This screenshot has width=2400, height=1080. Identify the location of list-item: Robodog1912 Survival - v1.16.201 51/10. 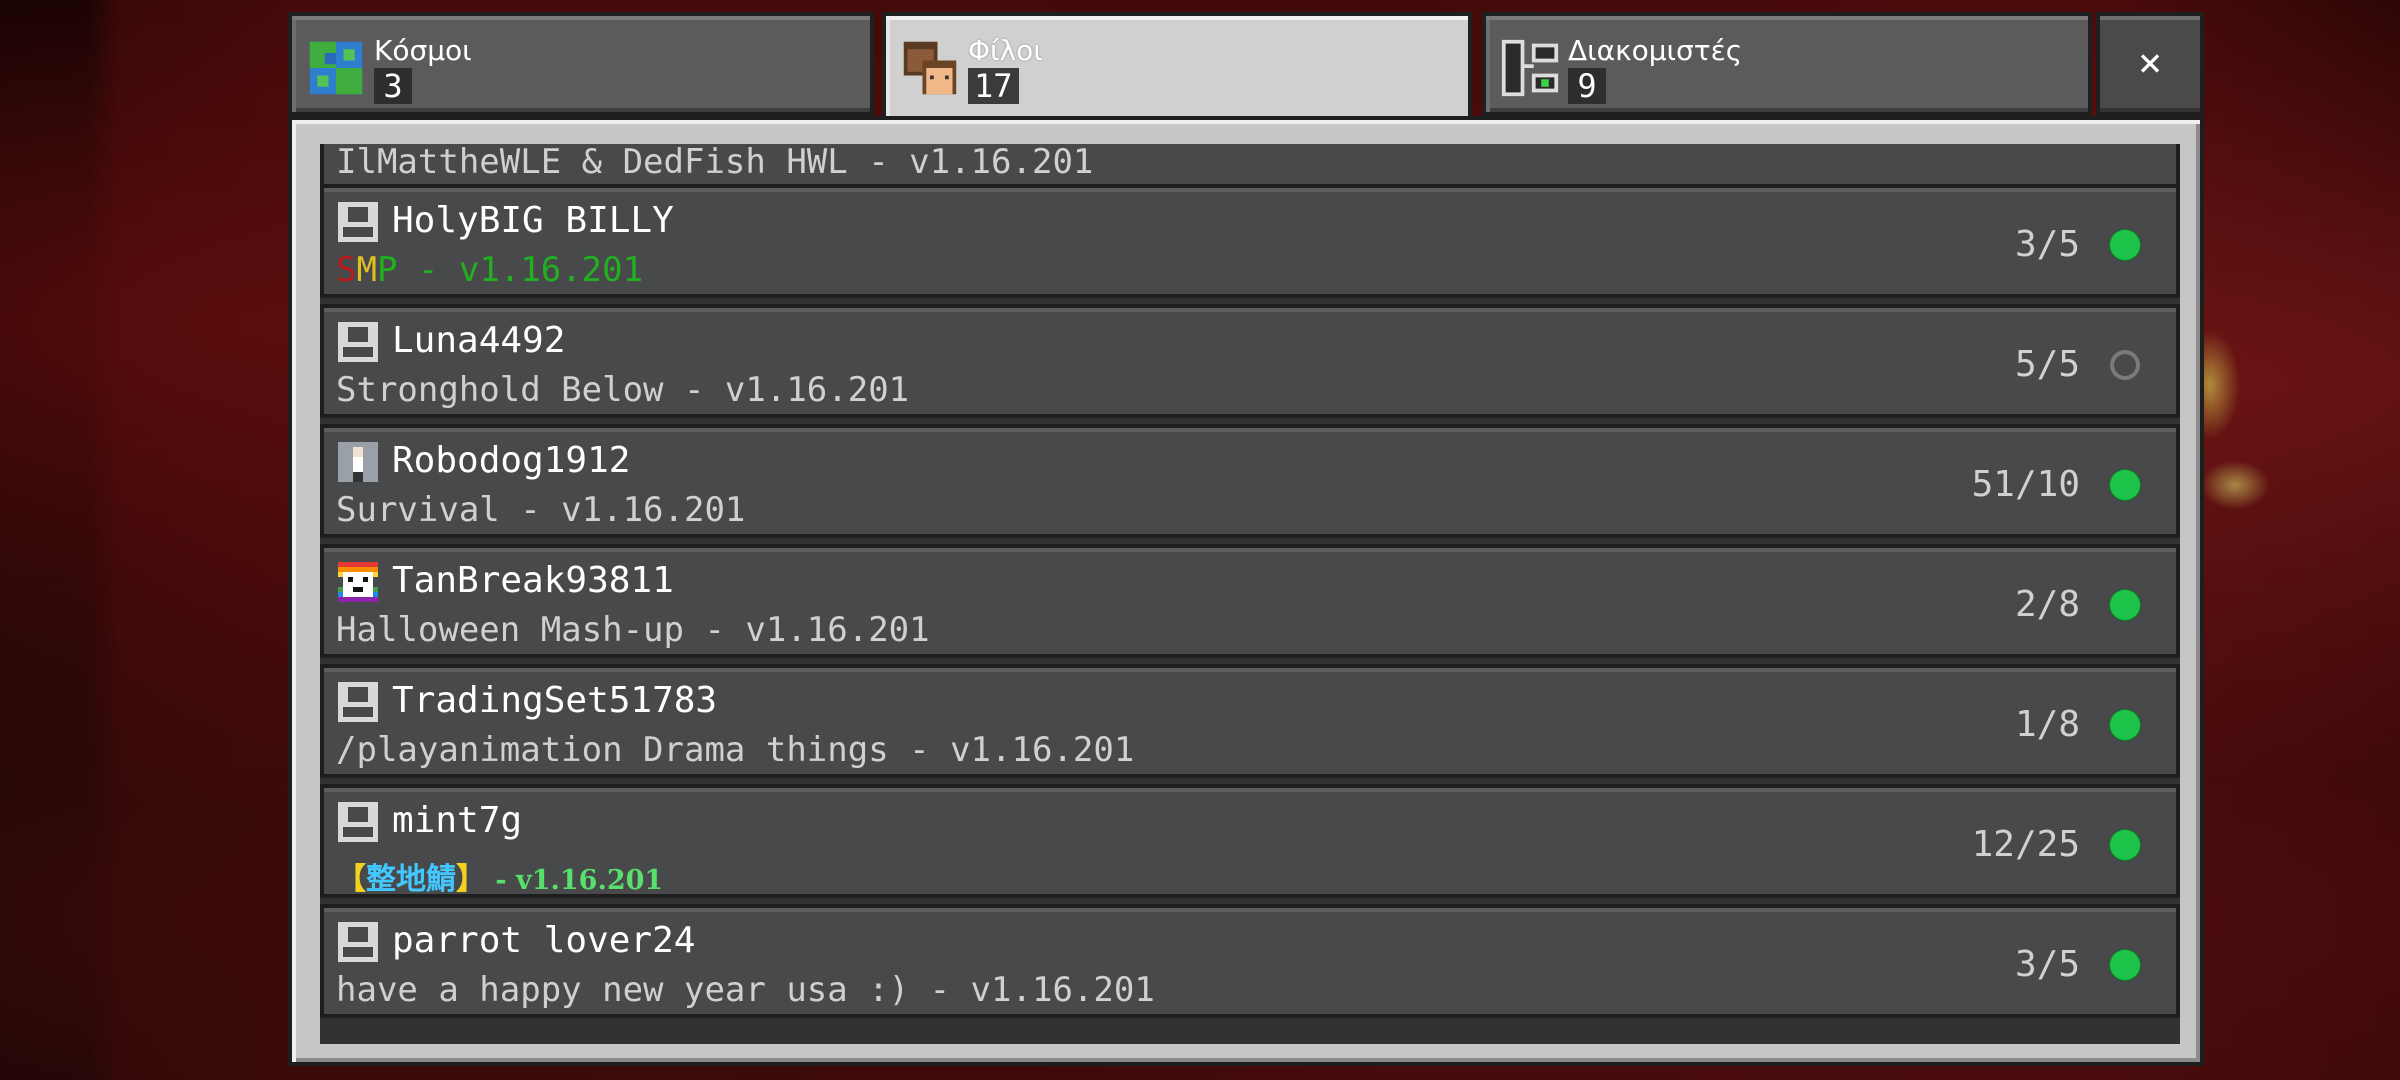
(1250, 481).